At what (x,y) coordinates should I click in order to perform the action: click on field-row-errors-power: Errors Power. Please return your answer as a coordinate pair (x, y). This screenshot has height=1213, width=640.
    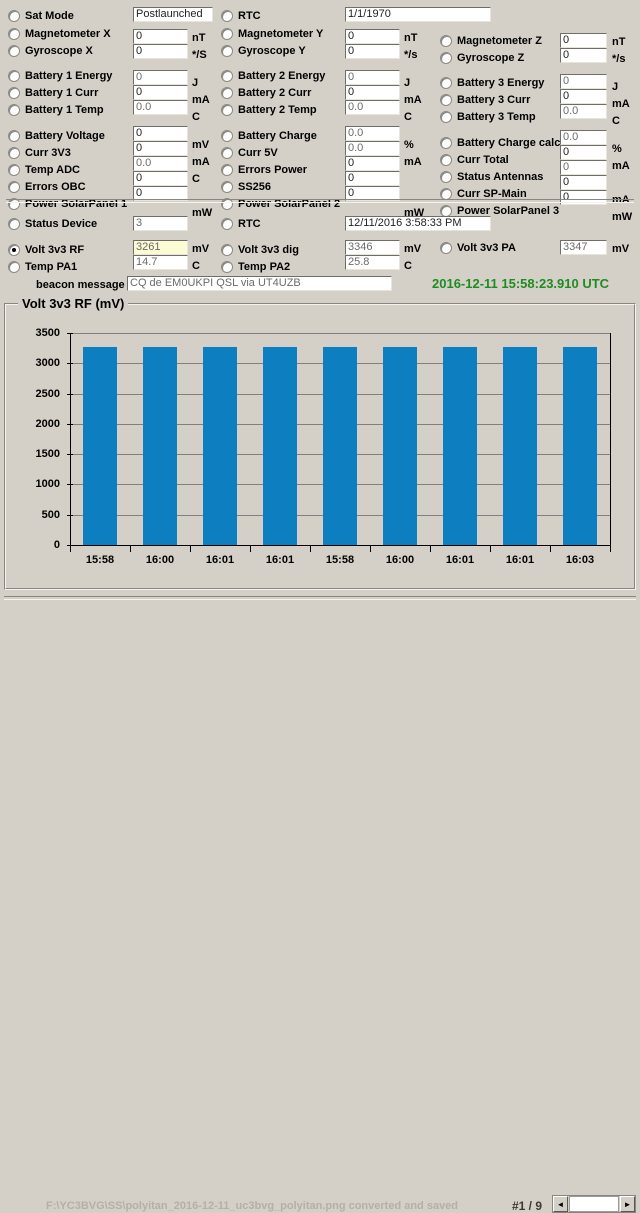
    Looking at the image, I should click on (280, 169).